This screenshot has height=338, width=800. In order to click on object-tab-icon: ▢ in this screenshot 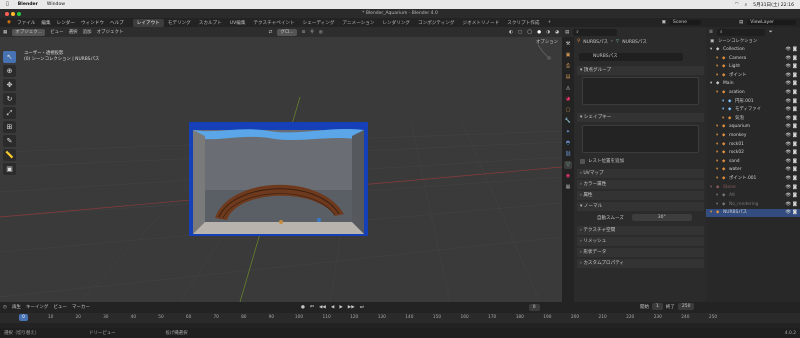, I will do `click(568, 110)`.